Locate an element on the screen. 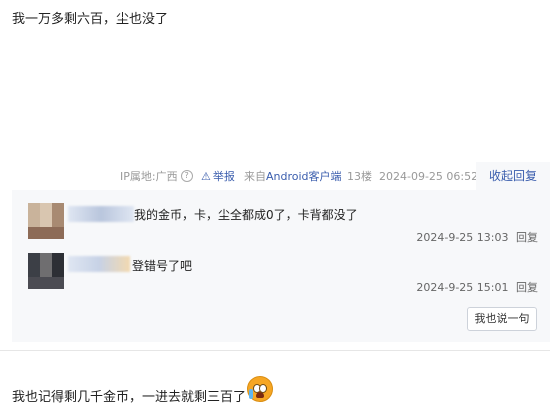 Image resolution: width=550 pixels, height=410 pixels. post-text: 我一万多剩六百，尘也没了 is located at coordinates (90, 19).